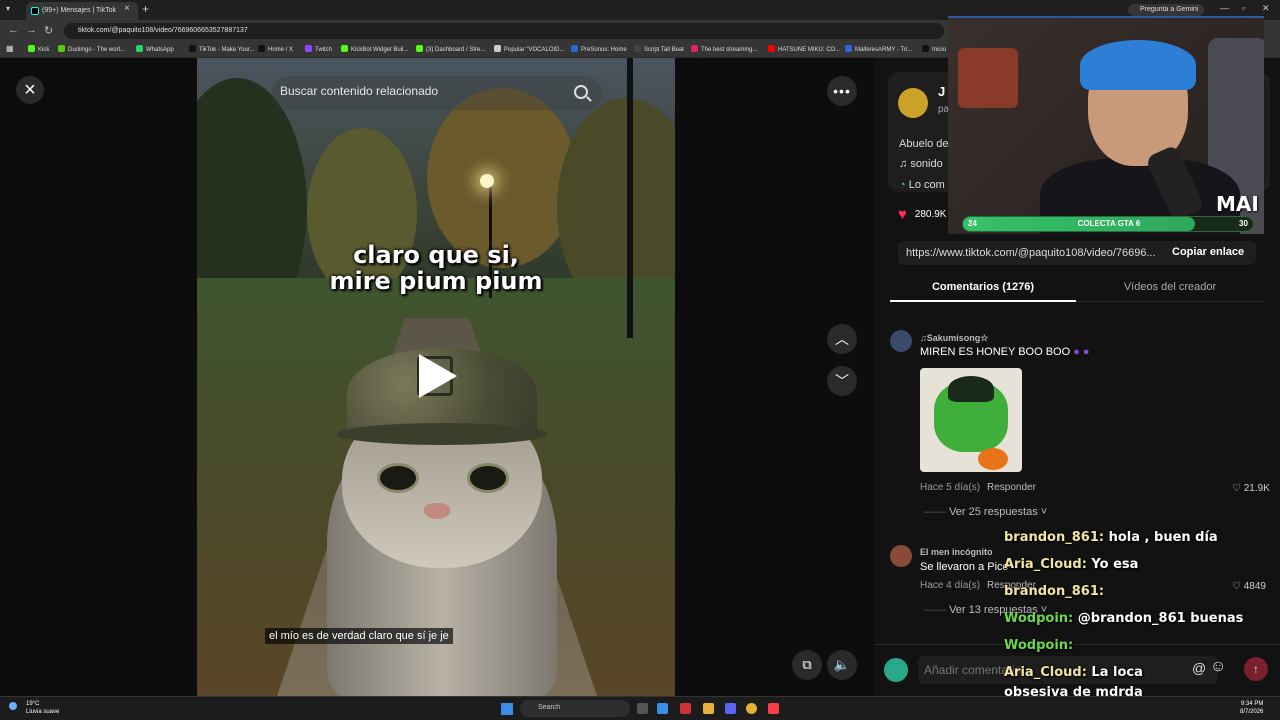 The height and width of the screenshot is (720, 1280). Describe the element at coordinates (971, 420) in the screenshot. I see `comment-sticker-image` at that location.